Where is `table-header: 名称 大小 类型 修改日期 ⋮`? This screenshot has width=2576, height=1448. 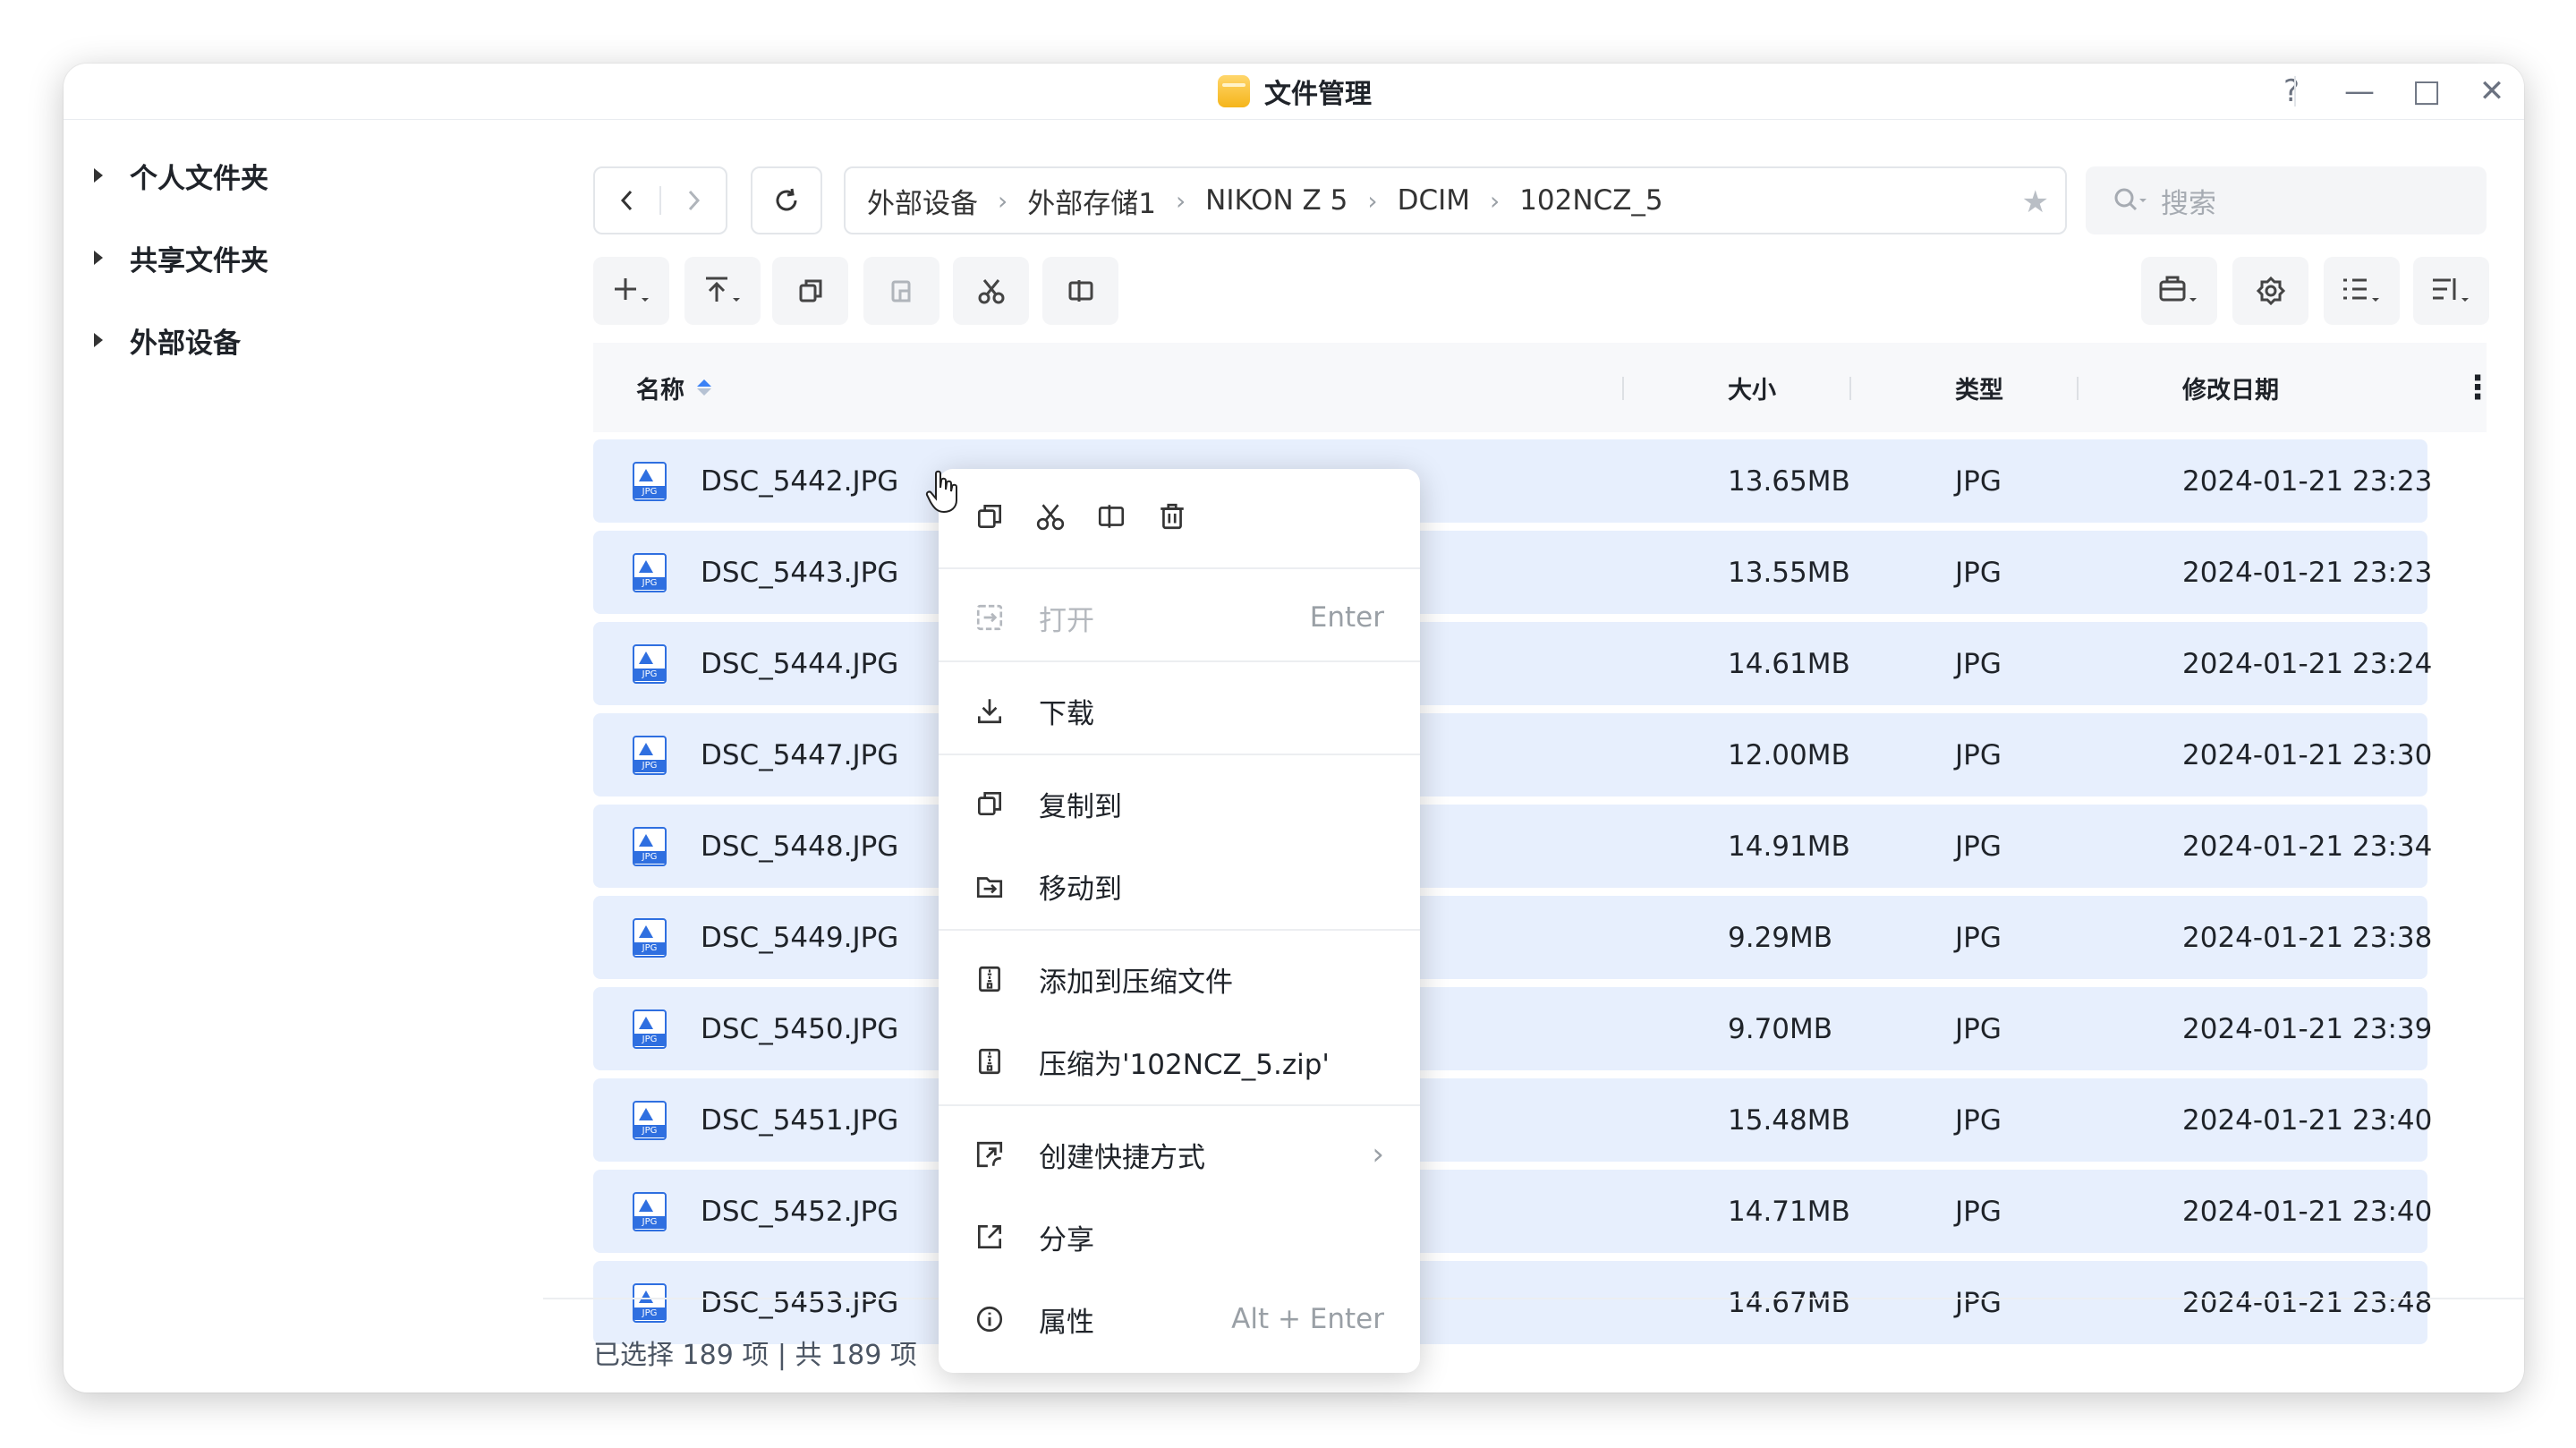
table-header: 名称 大小 类型 修改日期 ⋮ is located at coordinates (1543, 387).